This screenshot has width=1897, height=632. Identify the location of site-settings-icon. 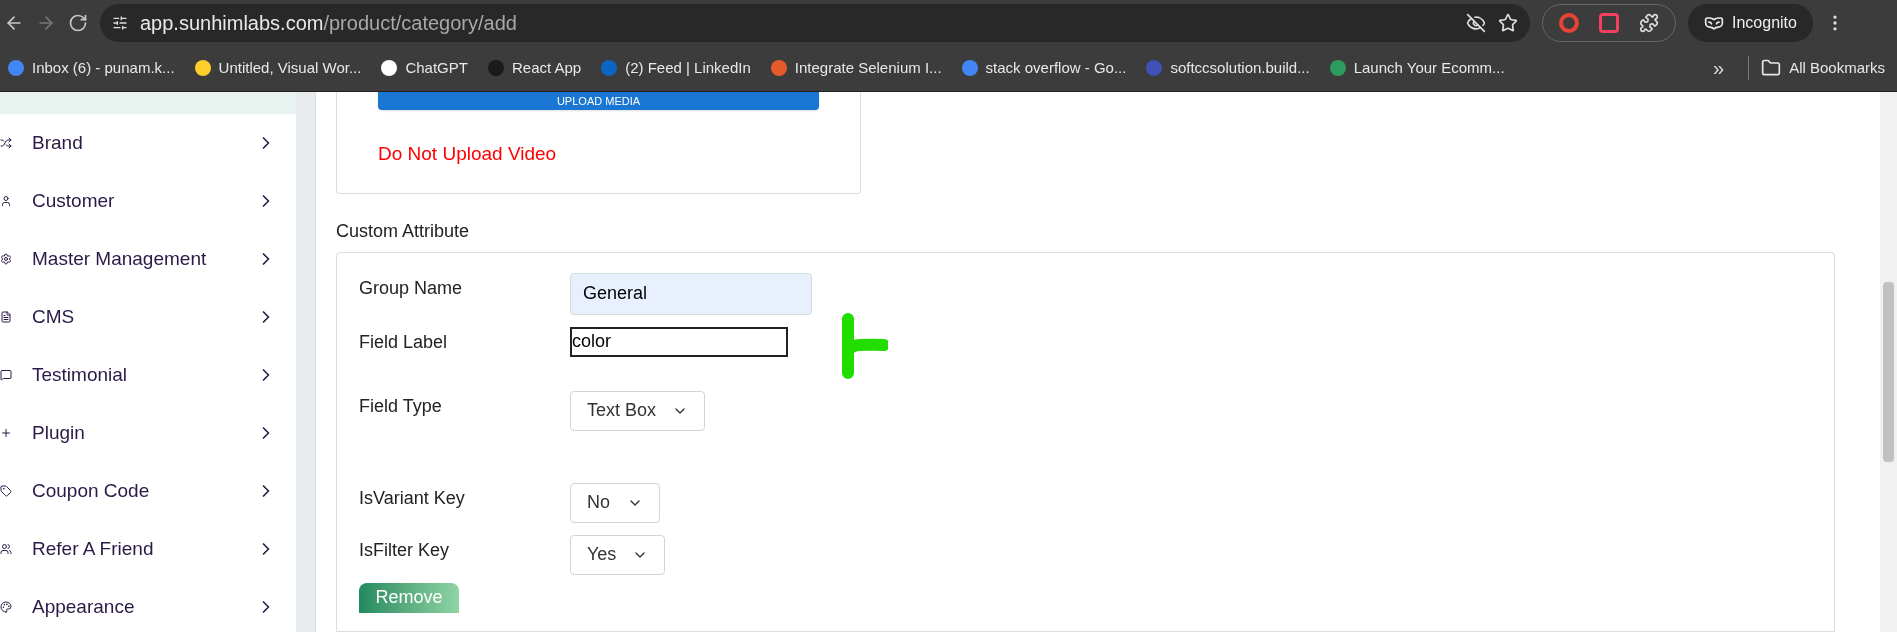
(120, 22).